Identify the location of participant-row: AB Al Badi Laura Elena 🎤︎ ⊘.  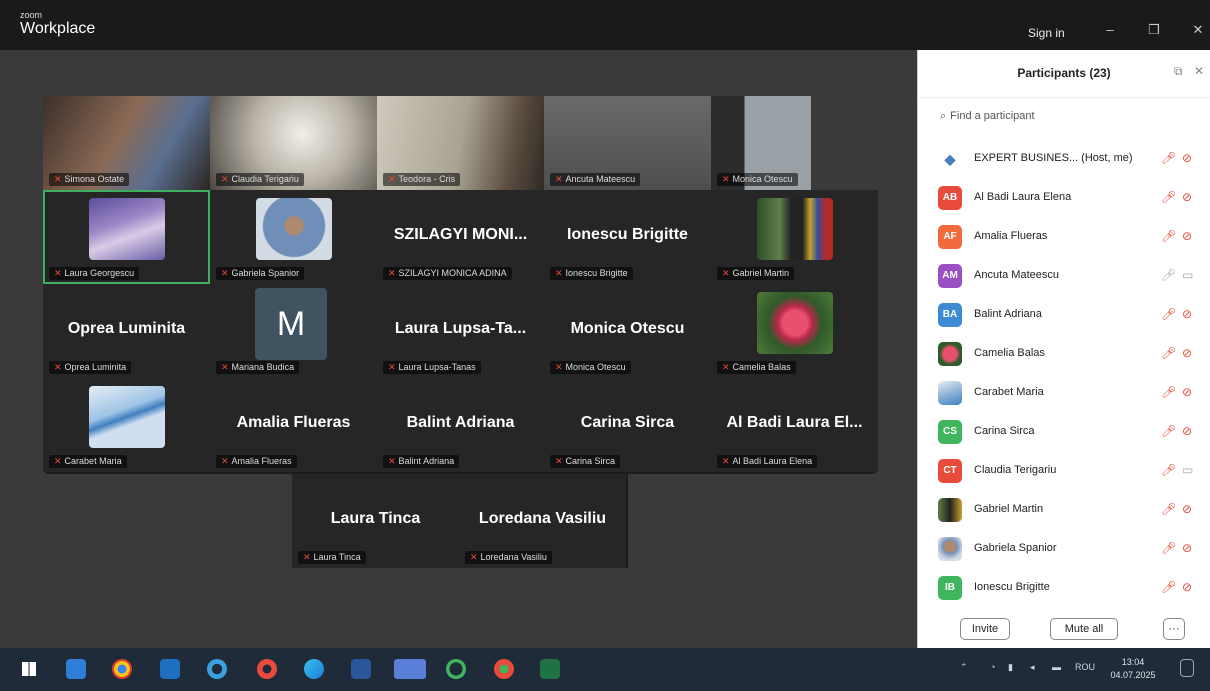
(1064, 198).